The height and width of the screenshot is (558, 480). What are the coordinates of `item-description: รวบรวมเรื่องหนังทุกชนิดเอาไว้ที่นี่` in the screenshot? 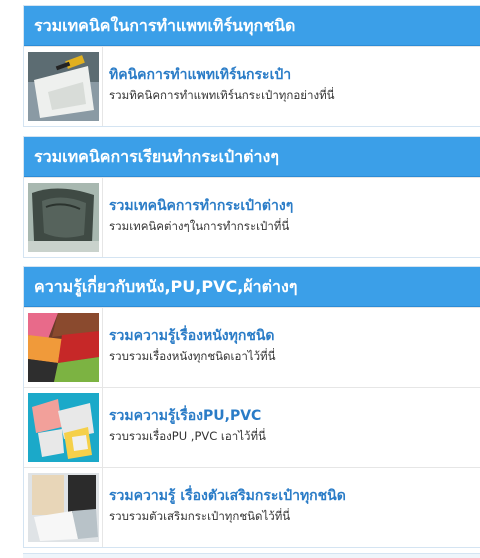 It's located at (192, 356).